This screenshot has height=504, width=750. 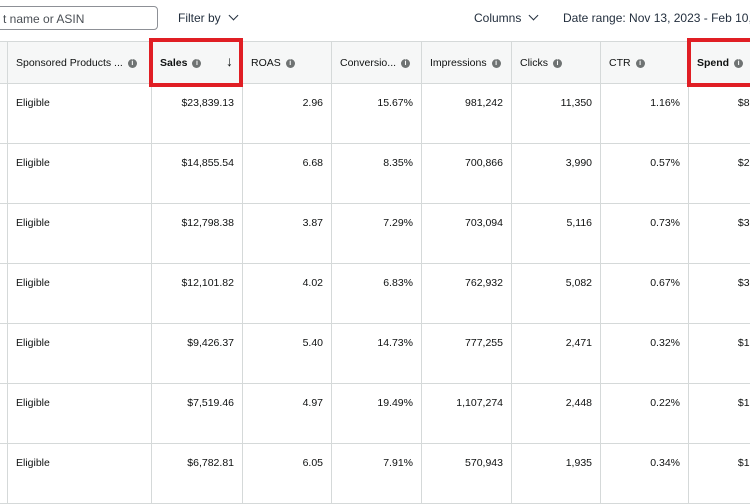 I want to click on conversion-value: 7.29%, so click(x=398, y=223).